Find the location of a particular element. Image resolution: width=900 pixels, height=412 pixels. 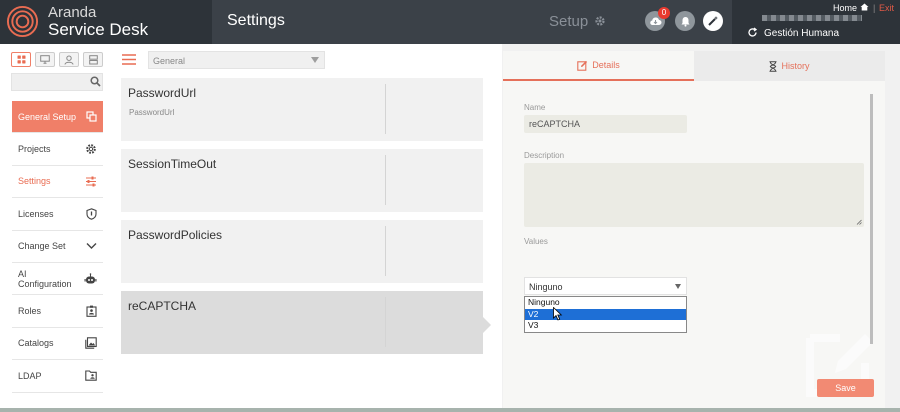

sidebar-item-label: Licenses is located at coordinates (36, 213).